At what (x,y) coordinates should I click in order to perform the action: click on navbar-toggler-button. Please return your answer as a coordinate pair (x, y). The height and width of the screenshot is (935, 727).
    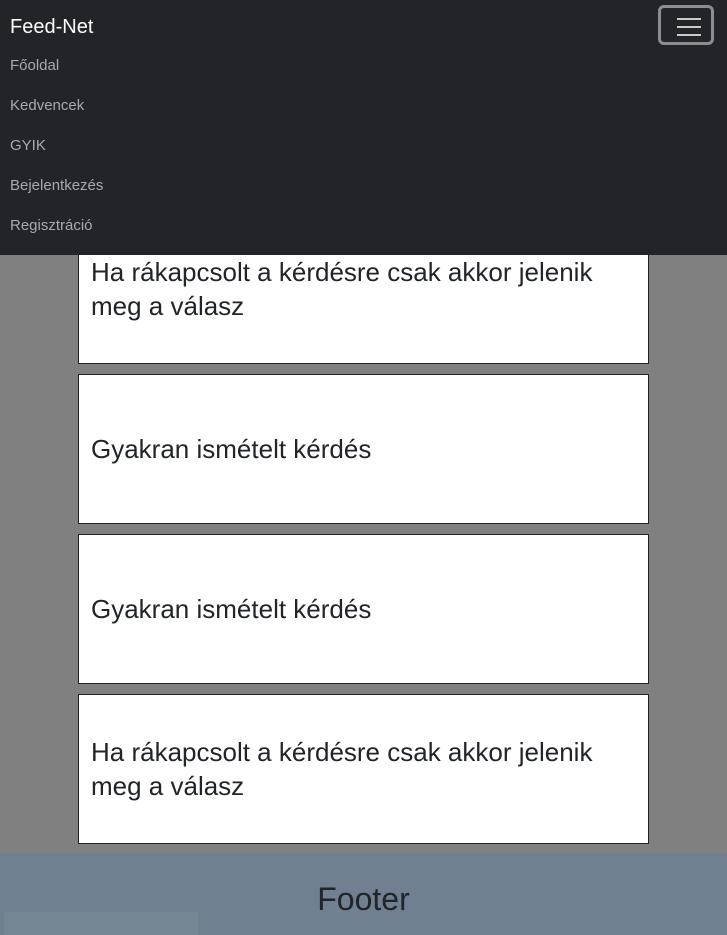
    Looking at the image, I should click on (686, 25).